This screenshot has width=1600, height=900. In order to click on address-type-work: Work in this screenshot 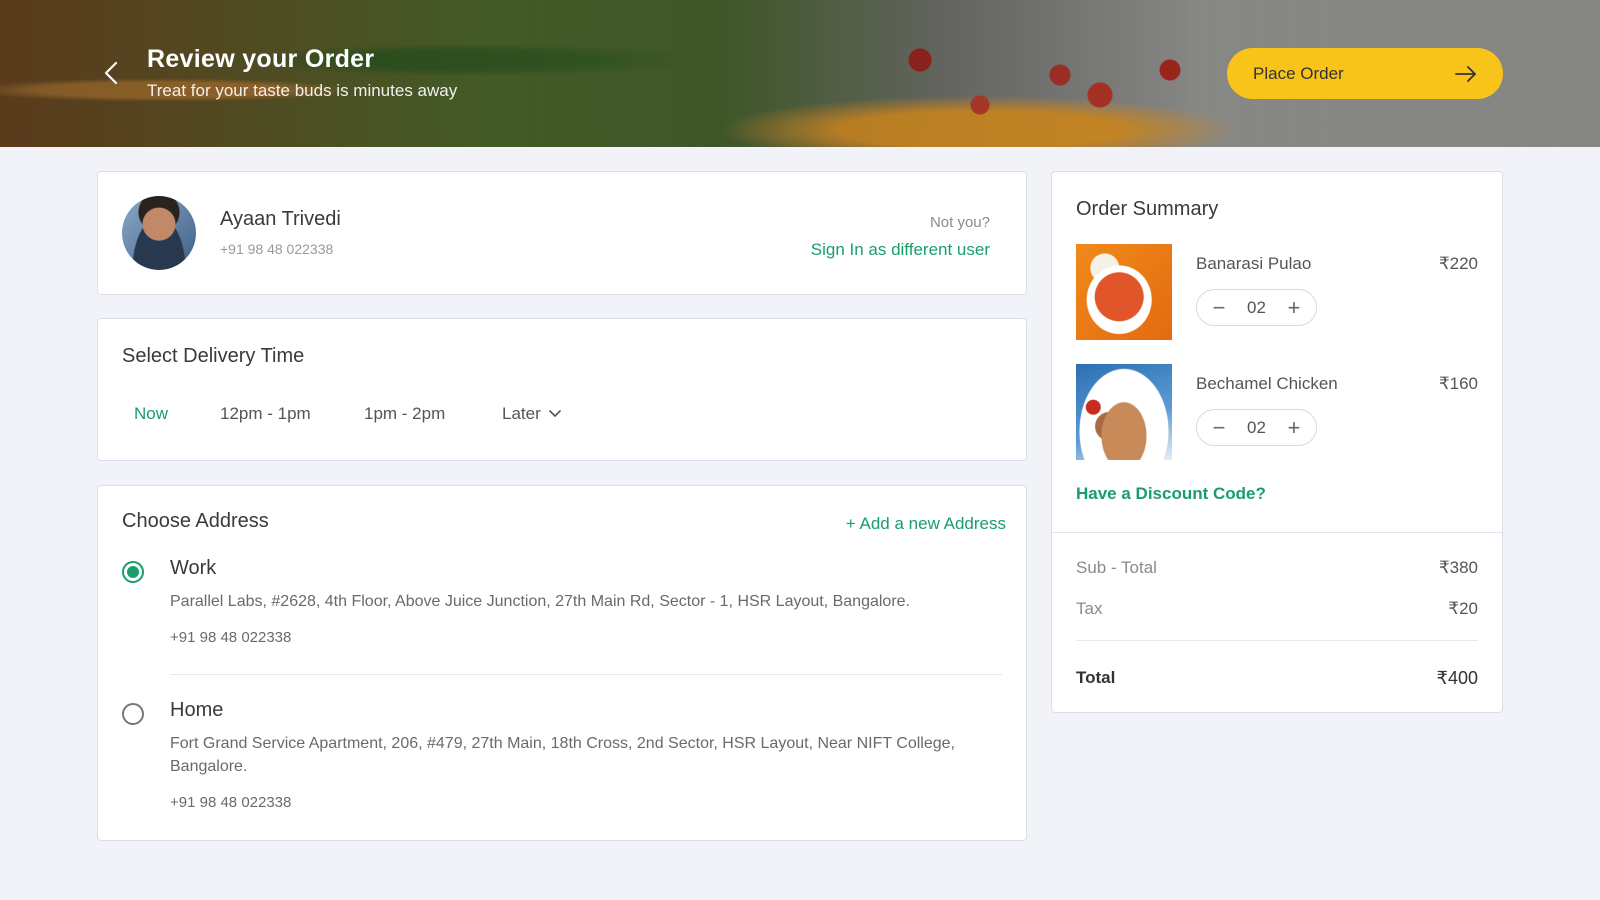, I will do `click(193, 568)`.